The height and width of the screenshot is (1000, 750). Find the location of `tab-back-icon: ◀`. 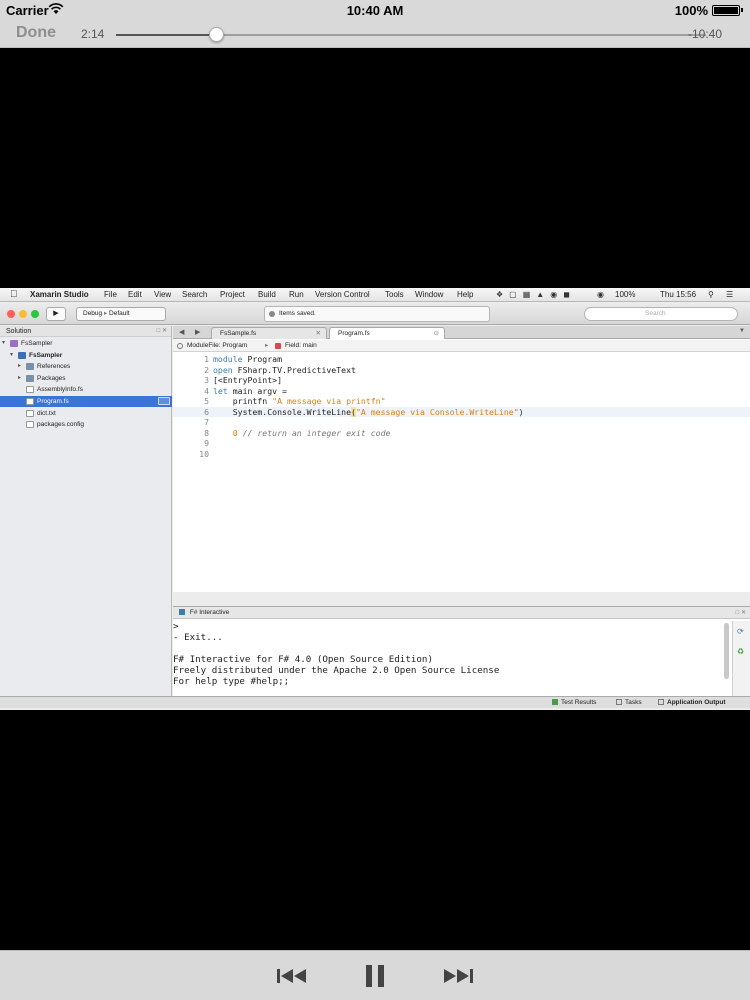

tab-back-icon: ◀ is located at coordinates (181, 332).